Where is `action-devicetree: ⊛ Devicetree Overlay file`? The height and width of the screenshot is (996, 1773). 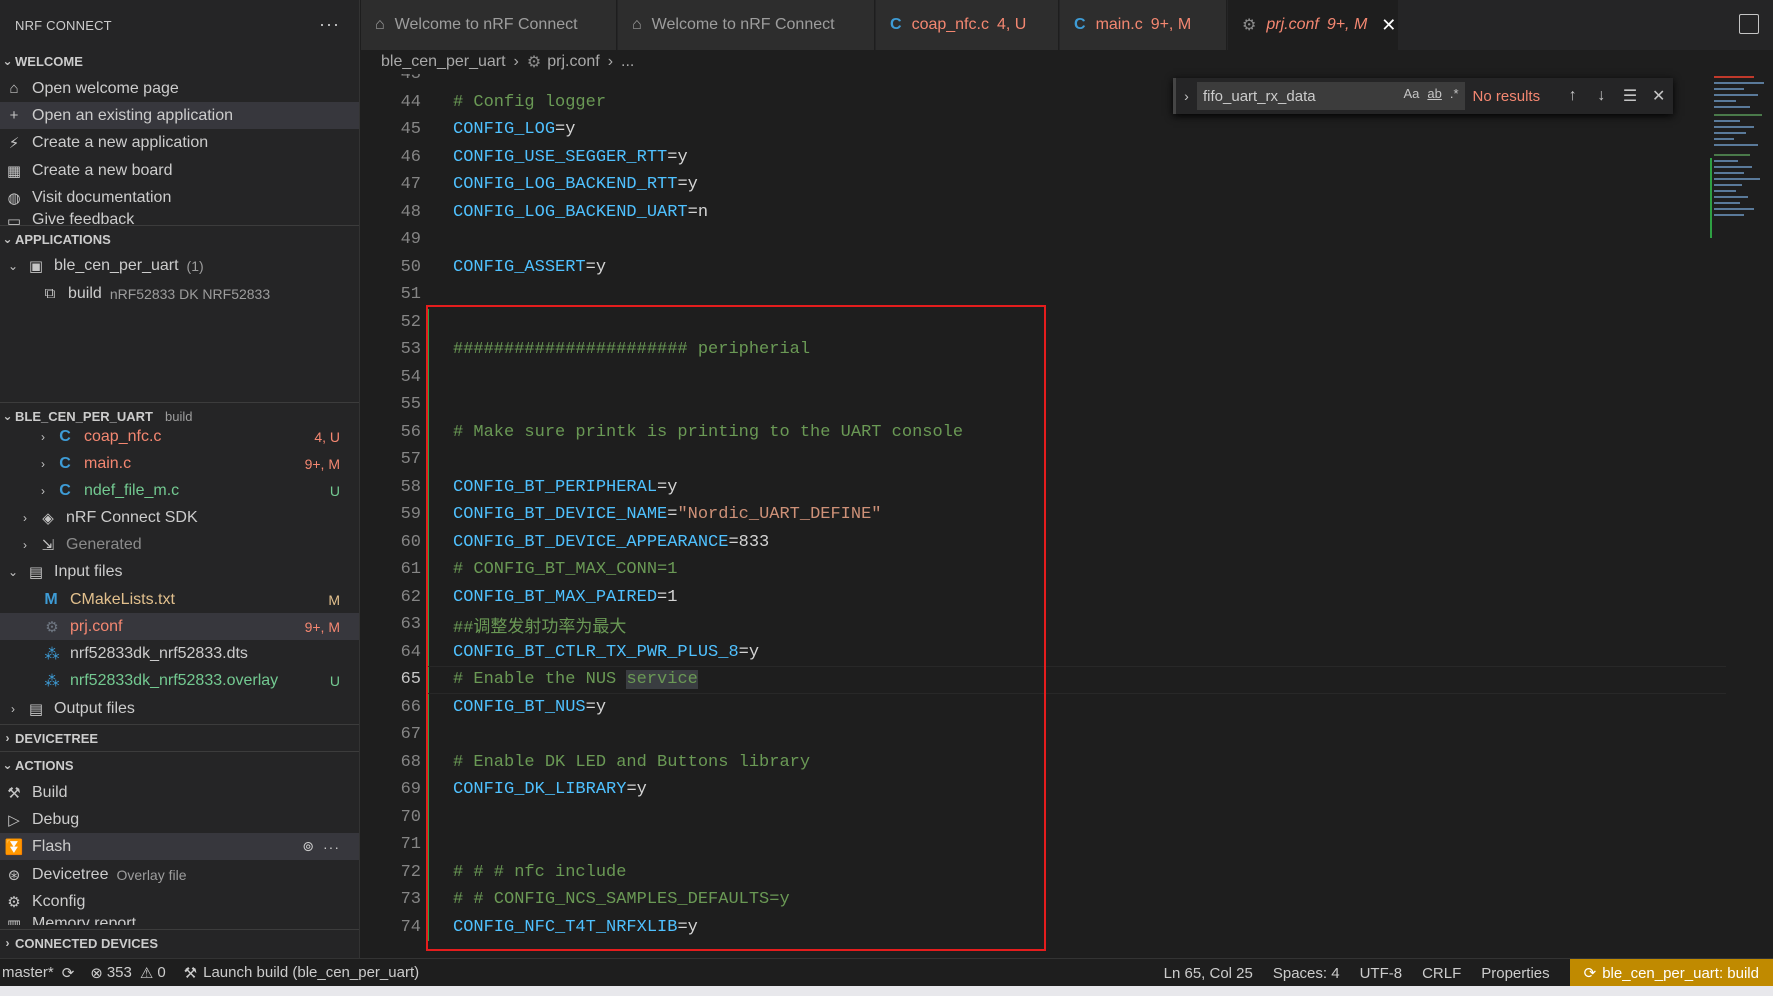
action-devicetree: ⊛ Devicetree Overlay file is located at coordinates (179, 874).